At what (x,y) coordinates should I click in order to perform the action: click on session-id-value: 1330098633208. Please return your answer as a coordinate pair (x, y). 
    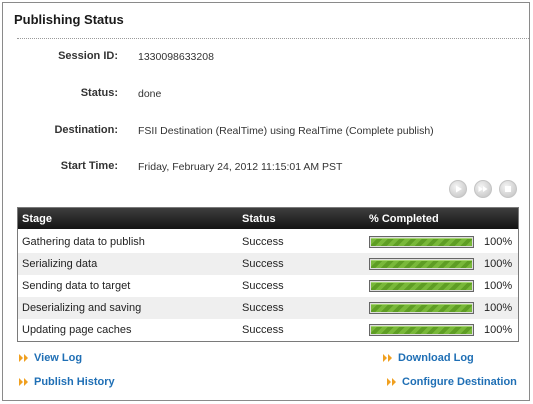
    Looking at the image, I should click on (176, 57).